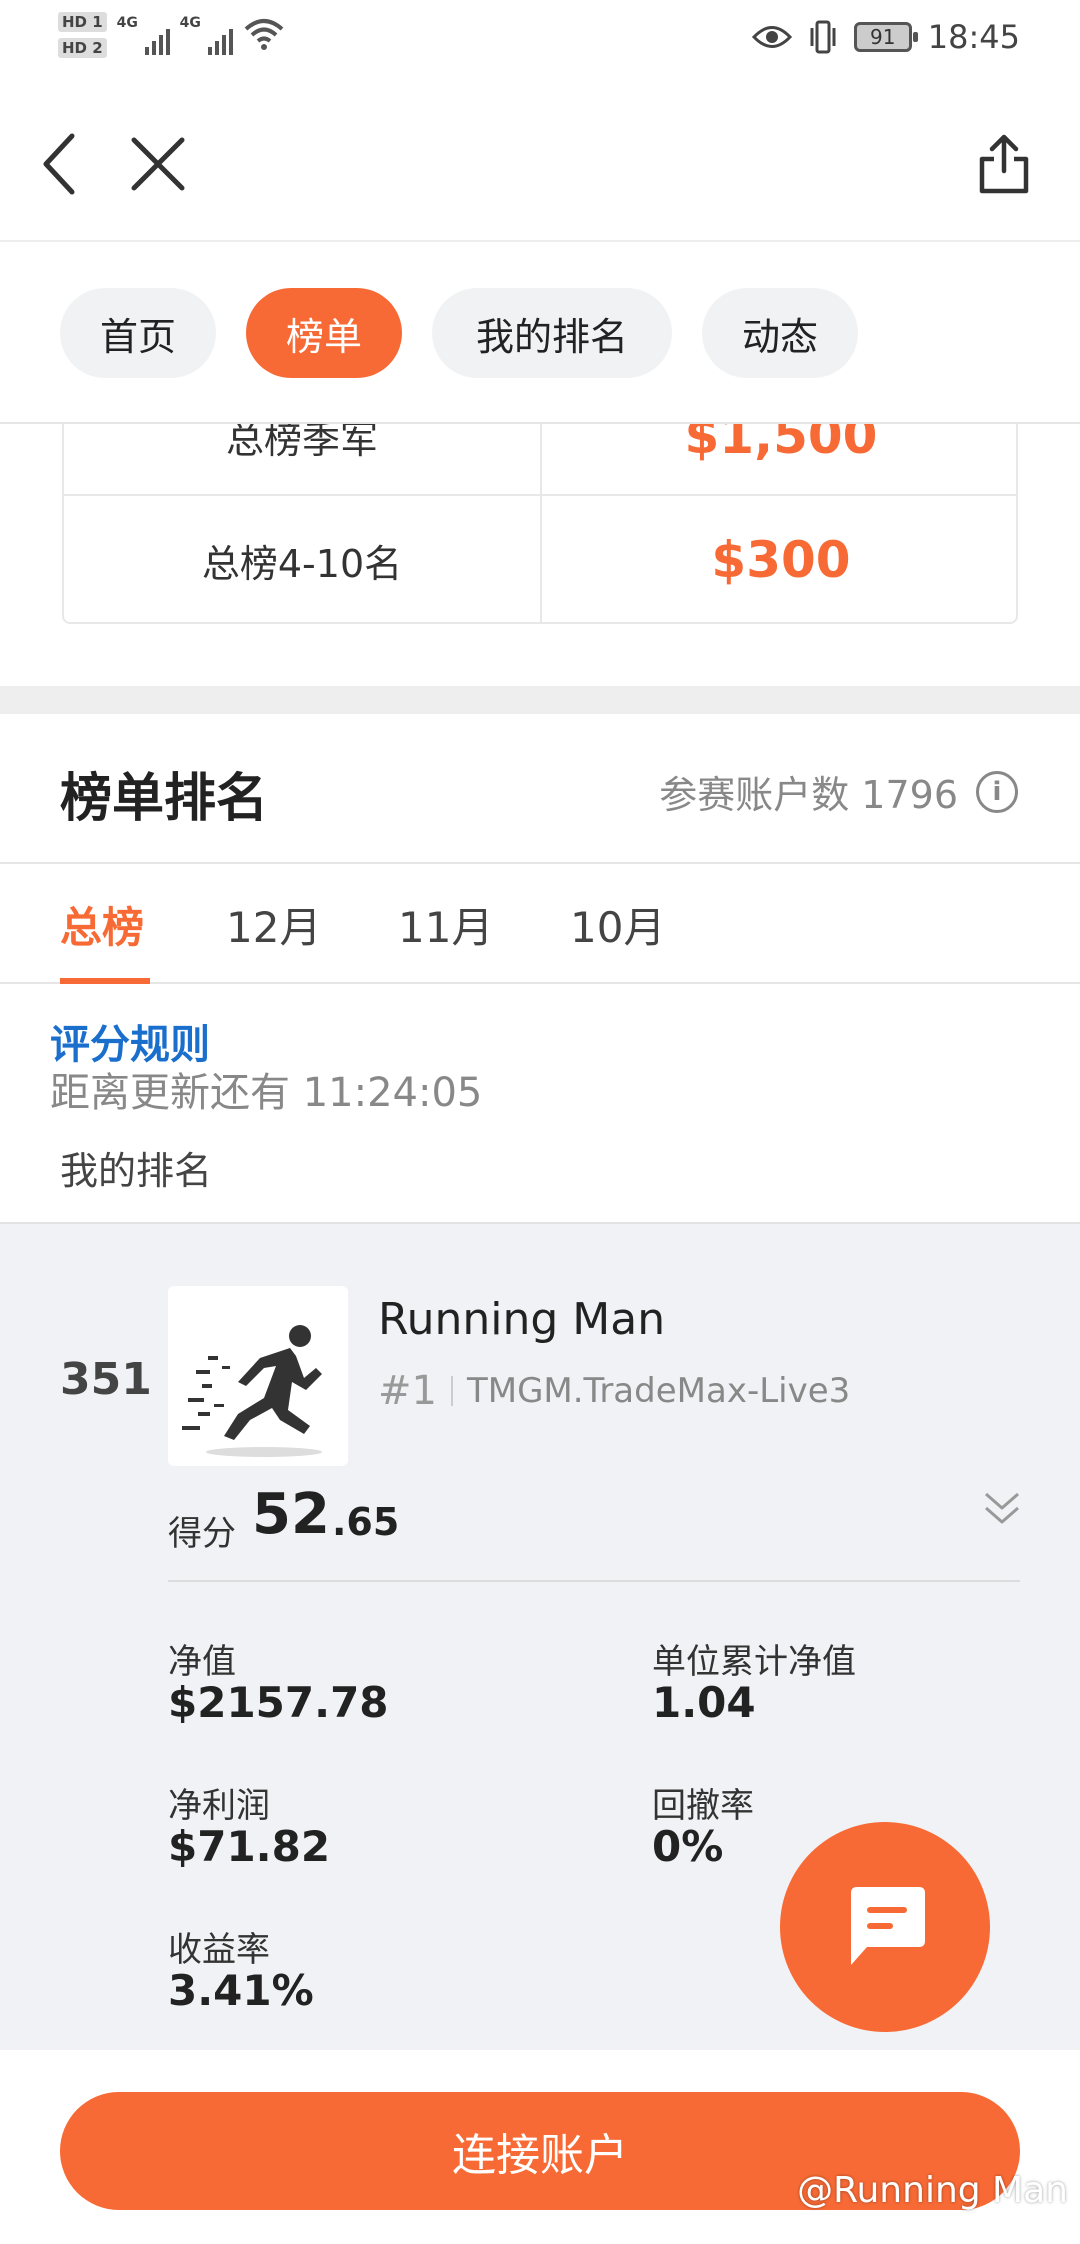 This screenshot has height=2244, width=1080. What do you see at coordinates (102, 924) in the screenshot?
I see `tab-overall: 总榜` at bounding box center [102, 924].